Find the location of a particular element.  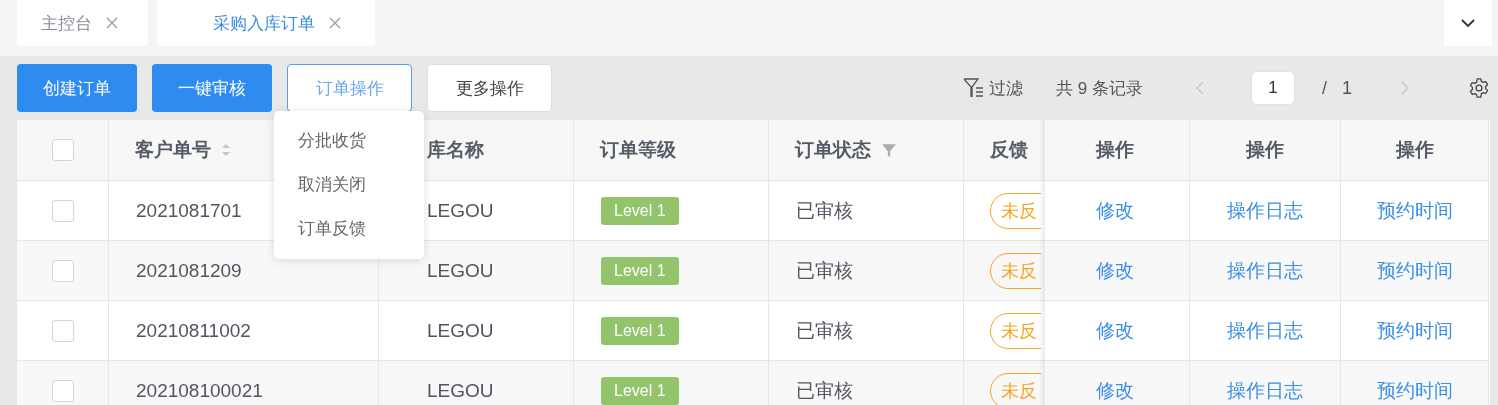

toolbar-button: 创建订单 is located at coordinates (77, 88).